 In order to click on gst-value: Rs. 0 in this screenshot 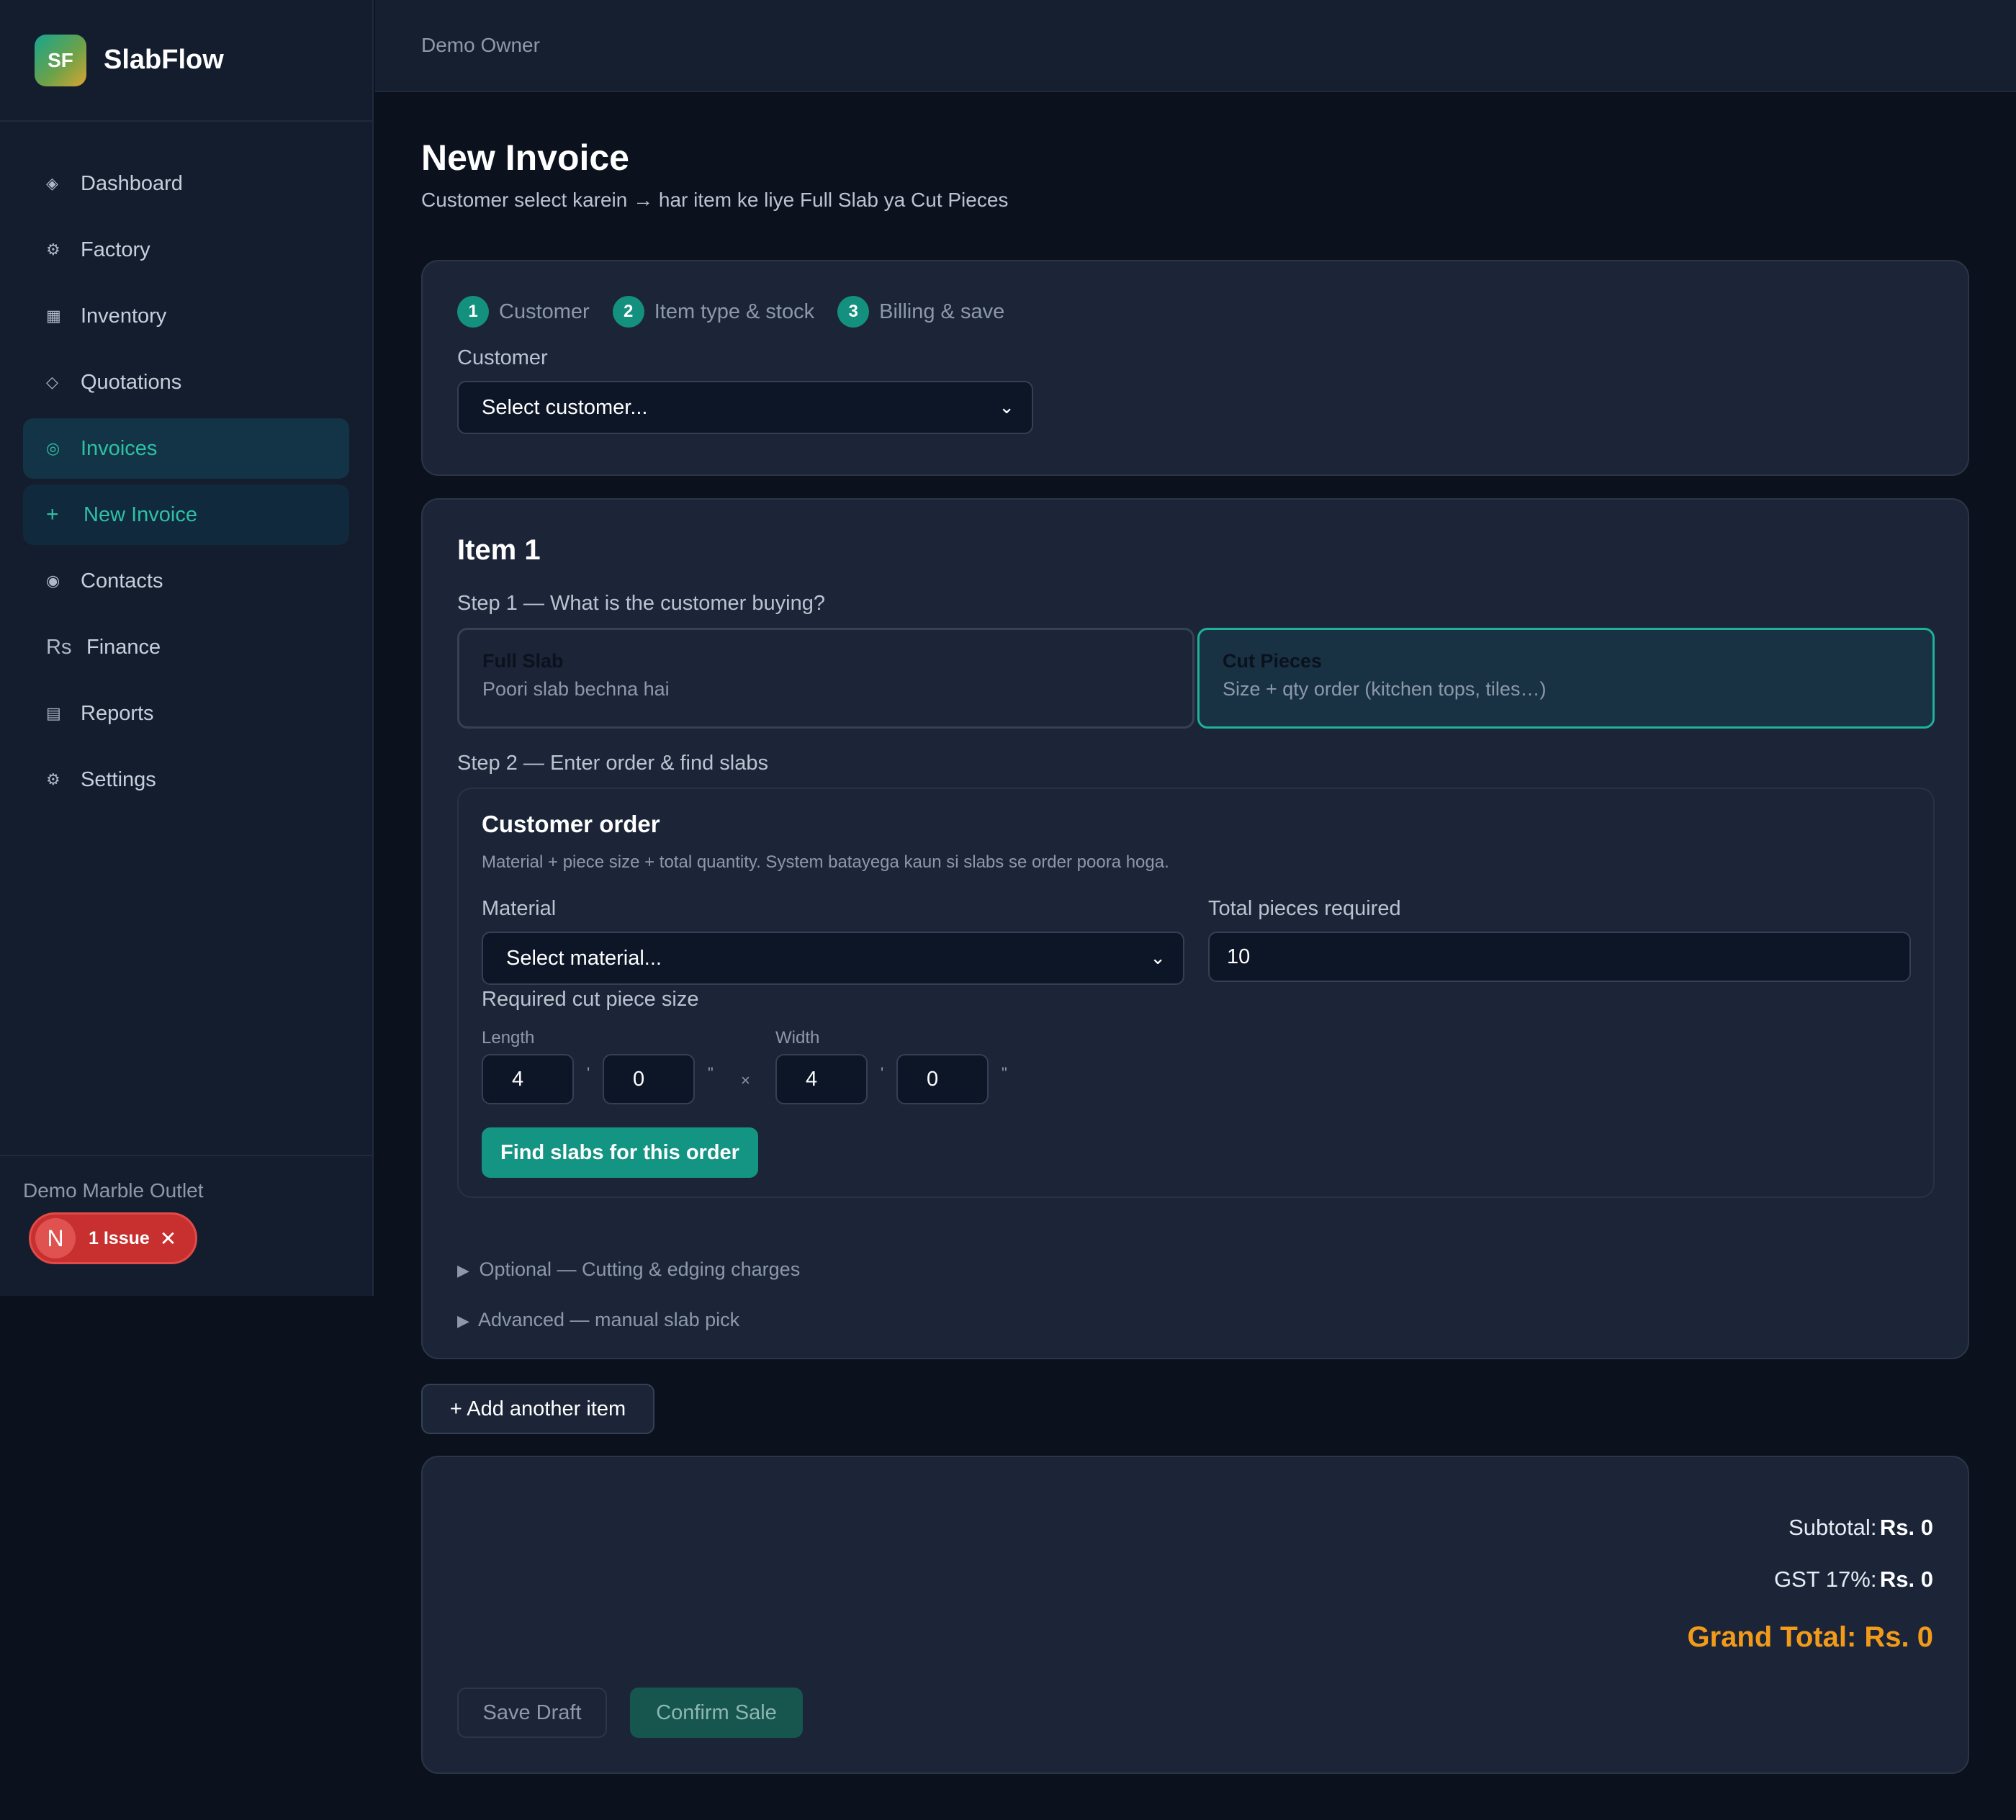, I will do `click(1906, 1579)`.